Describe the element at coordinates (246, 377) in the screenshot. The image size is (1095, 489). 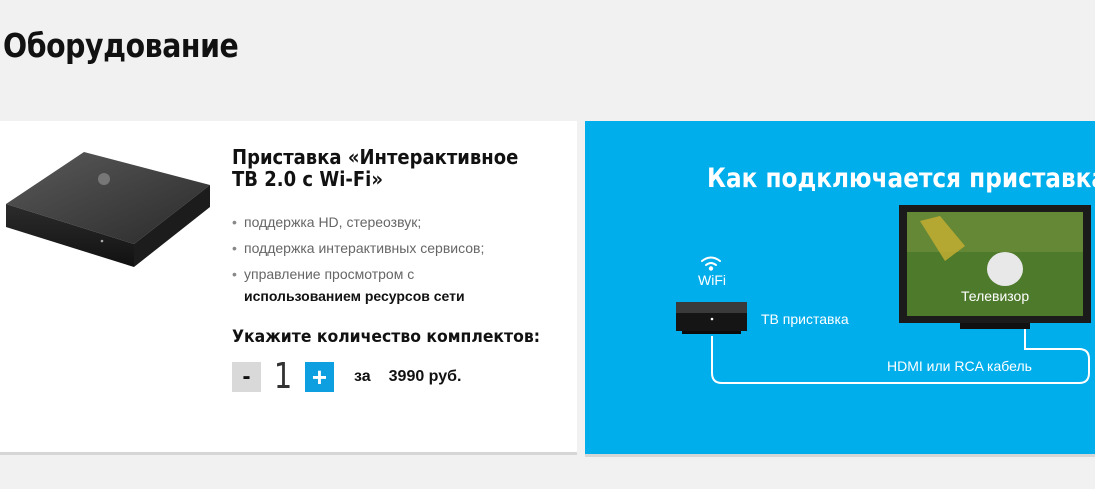
I see `decrease-quantity-button: -` at that location.